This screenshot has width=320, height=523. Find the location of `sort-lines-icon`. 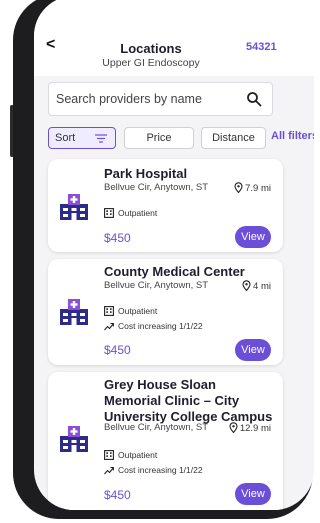

sort-lines-icon is located at coordinates (101, 138).